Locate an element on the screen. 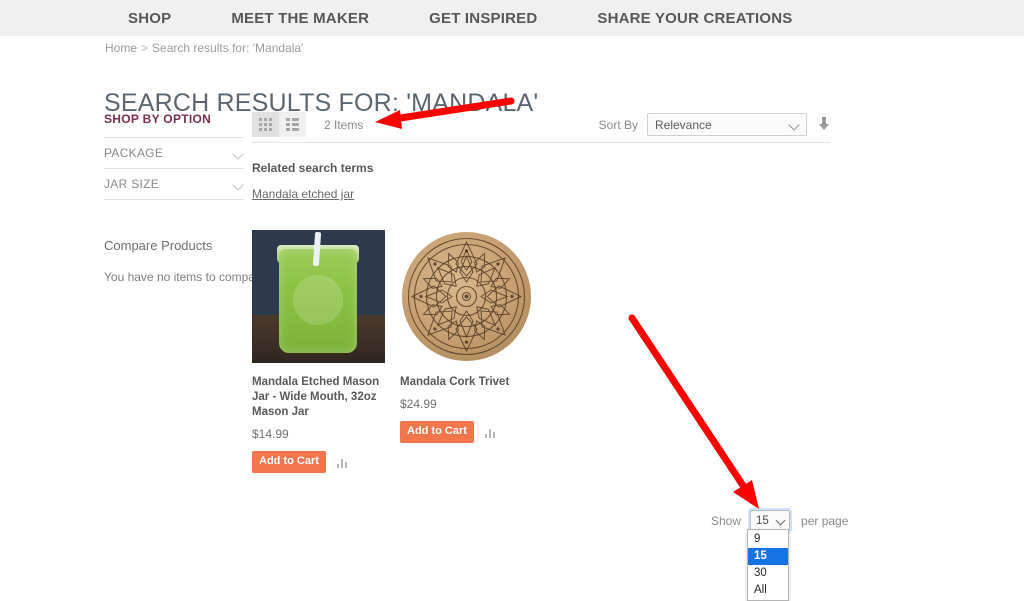  per-page-option-15: 15 is located at coordinates (768, 556).